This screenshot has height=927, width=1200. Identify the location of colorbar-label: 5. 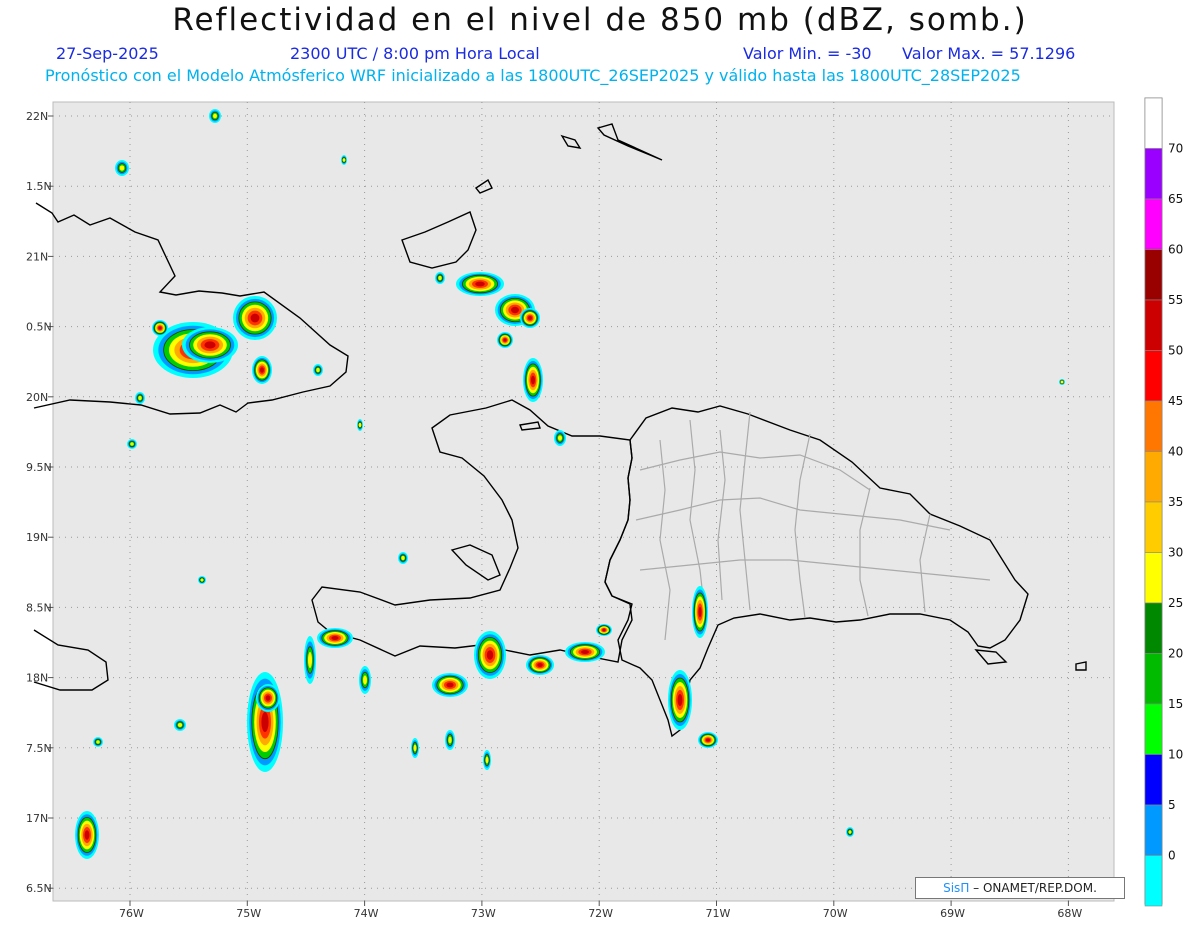
(1172, 805).